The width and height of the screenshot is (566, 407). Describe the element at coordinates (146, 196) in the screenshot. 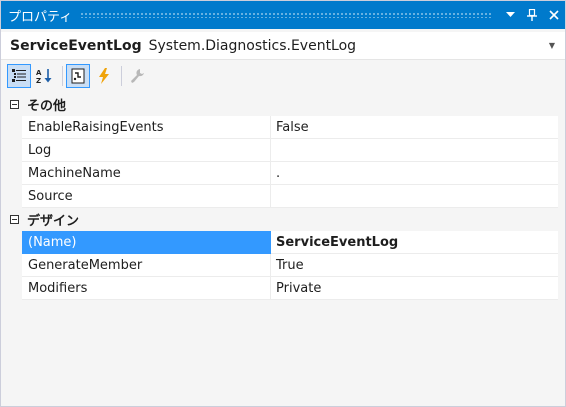

I see `property-name: Source` at that location.